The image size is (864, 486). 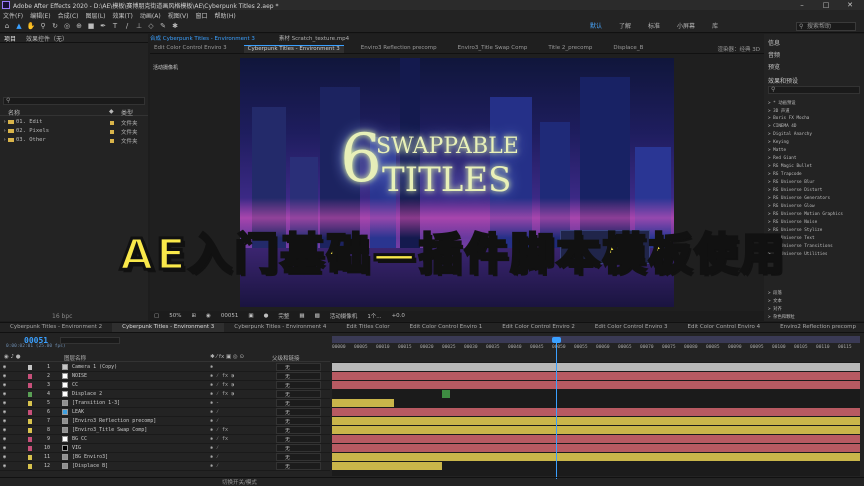 I want to click on layer-row: ◉ 10 VIG ✱ ⁄ 无, so click(x=165, y=448).